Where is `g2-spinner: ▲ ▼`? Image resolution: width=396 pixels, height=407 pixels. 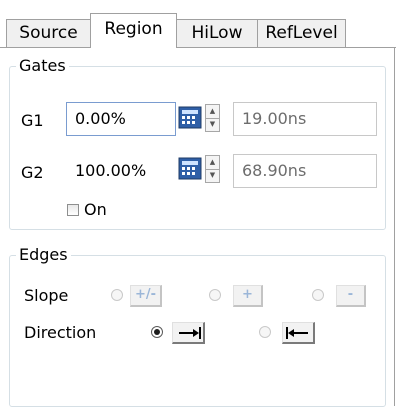
g2-spinner: ▲ ▼ is located at coordinates (212, 169).